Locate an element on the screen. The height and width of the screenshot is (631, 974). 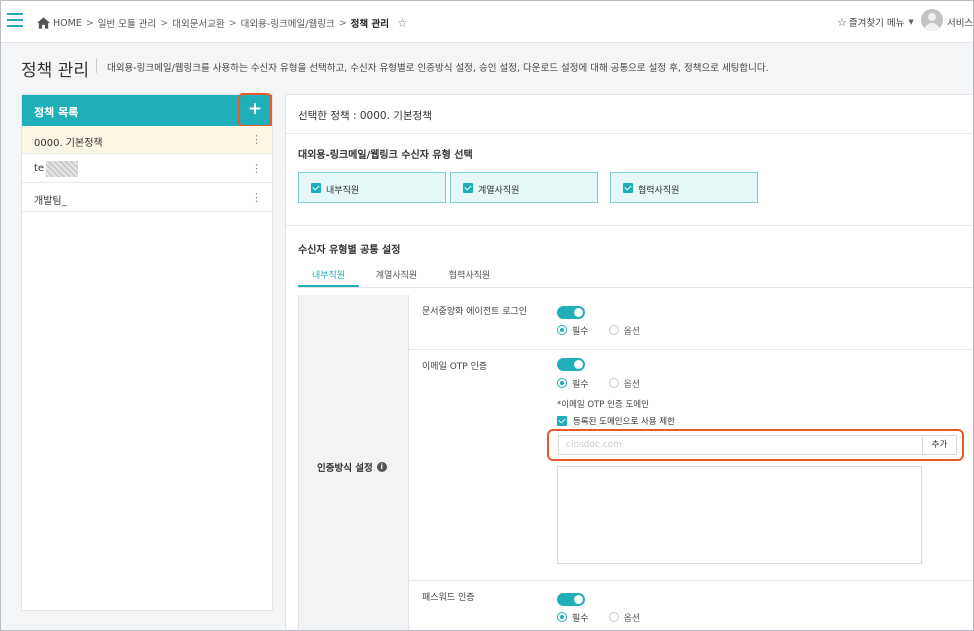
recipient-type-internal: 내부직원 is located at coordinates (372, 187).